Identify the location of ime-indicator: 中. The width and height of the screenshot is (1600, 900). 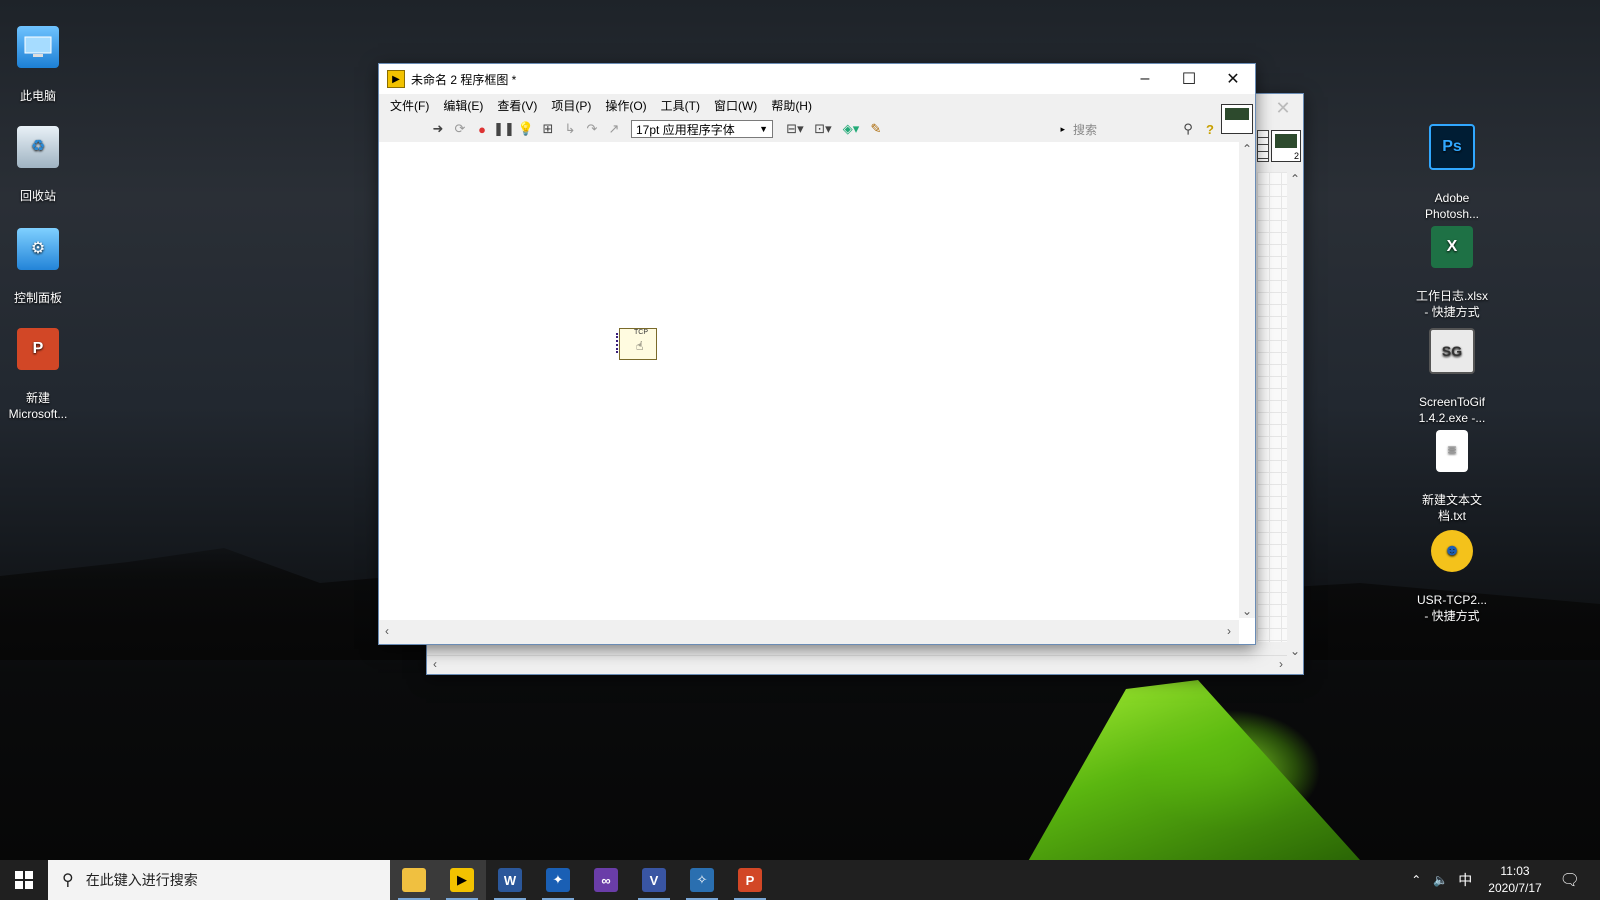
(1465, 880).